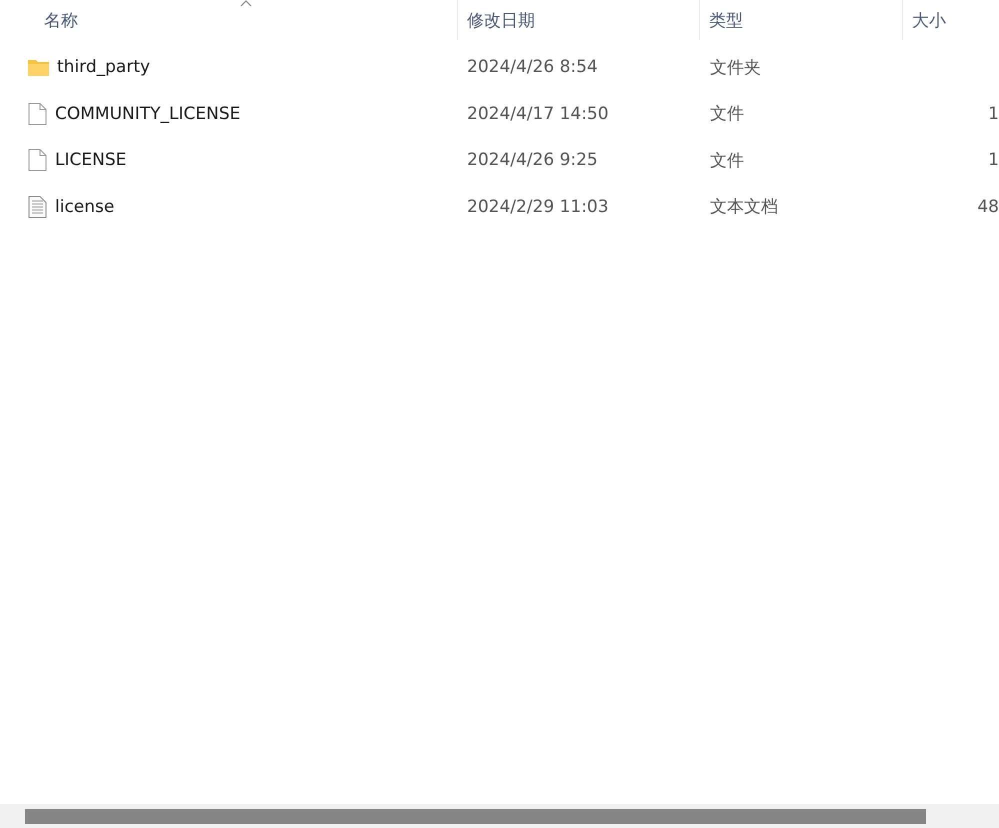 The height and width of the screenshot is (828, 999). Describe the element at coordinates (951, 20) in the screenshot. I see `column-header: 大小` at that location.